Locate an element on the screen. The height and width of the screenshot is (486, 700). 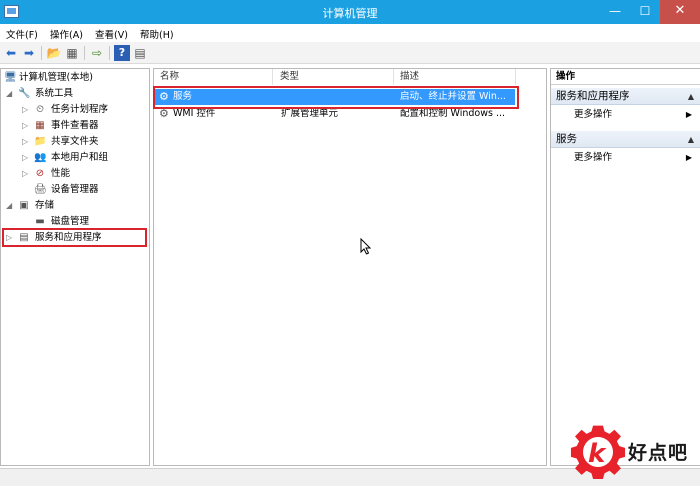
storage-icon: ▣ is located at coordinates (24, 205).